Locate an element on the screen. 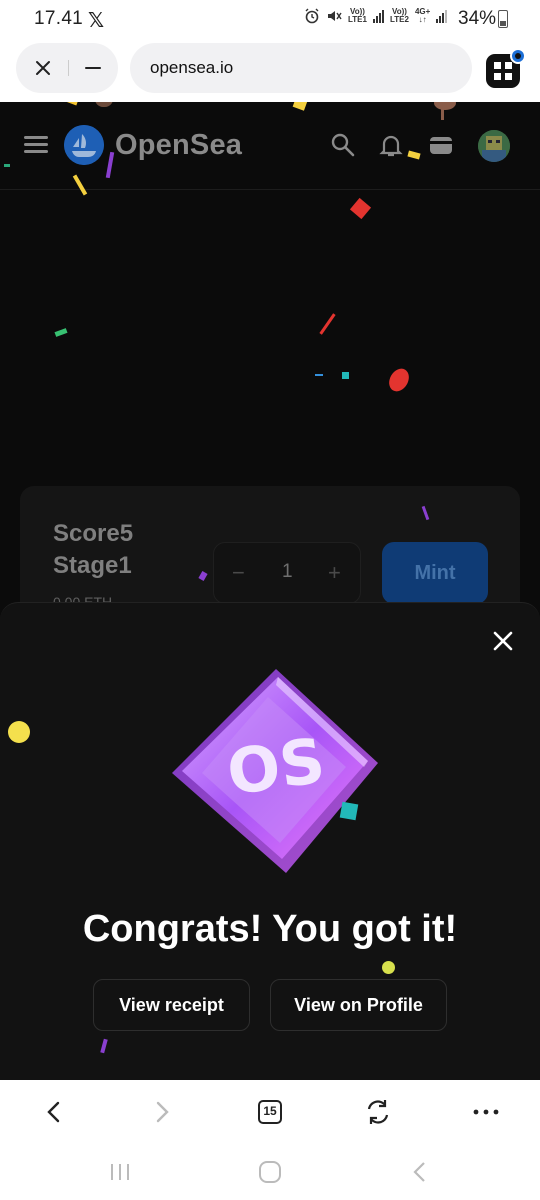  refresh-icon is located at coordinates (378, 1112).